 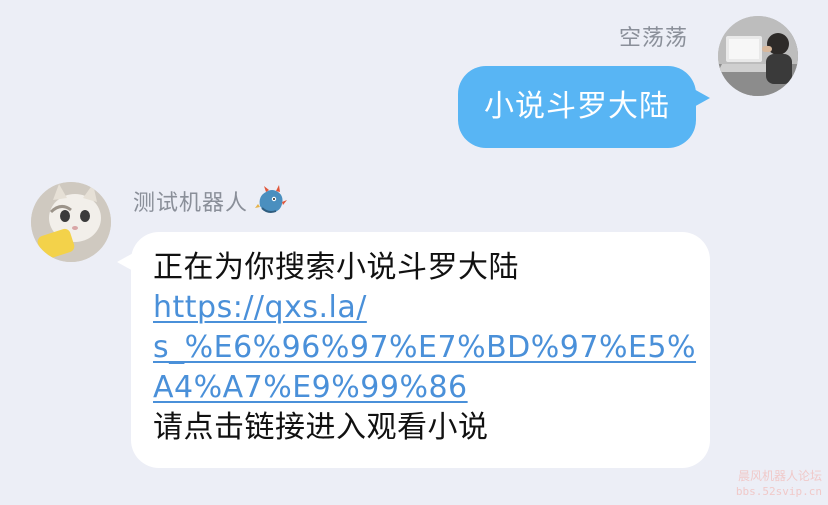 What do you see at coordinates (577, 107) in the screenshot?
I see `outgoing-message-bubble: 小说斗罗大陆` at bounding box center [577, 107].